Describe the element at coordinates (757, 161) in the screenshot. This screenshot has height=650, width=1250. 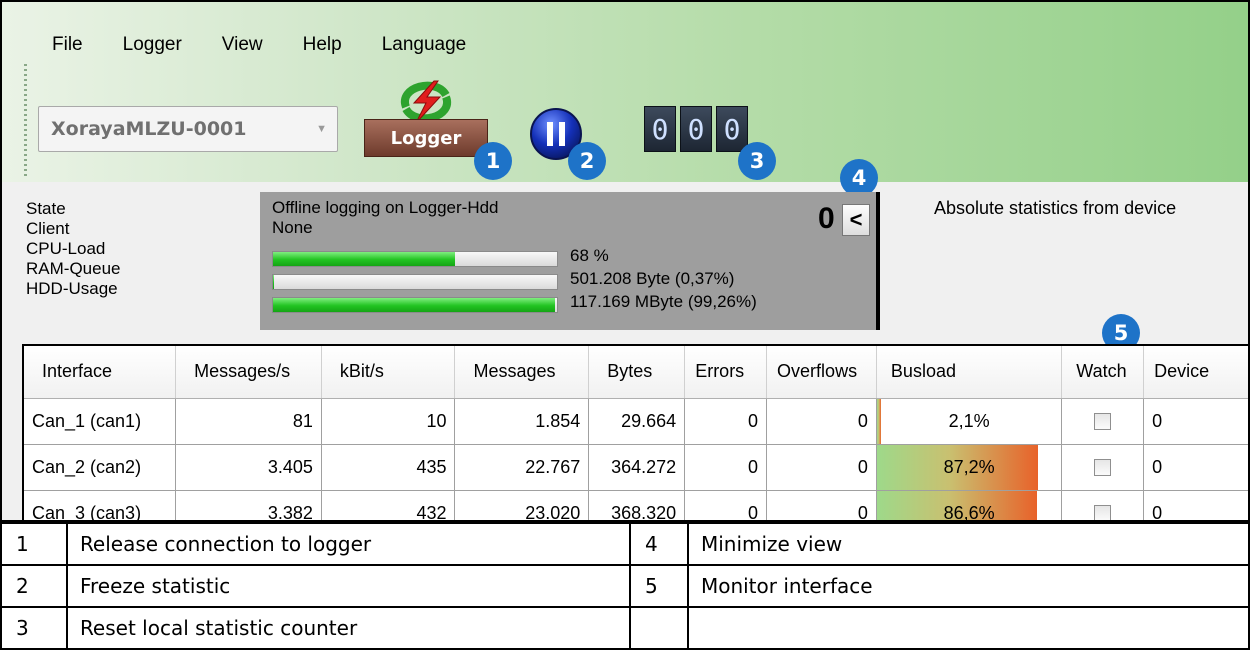
I see `callout-badge-3: 3` at that location.